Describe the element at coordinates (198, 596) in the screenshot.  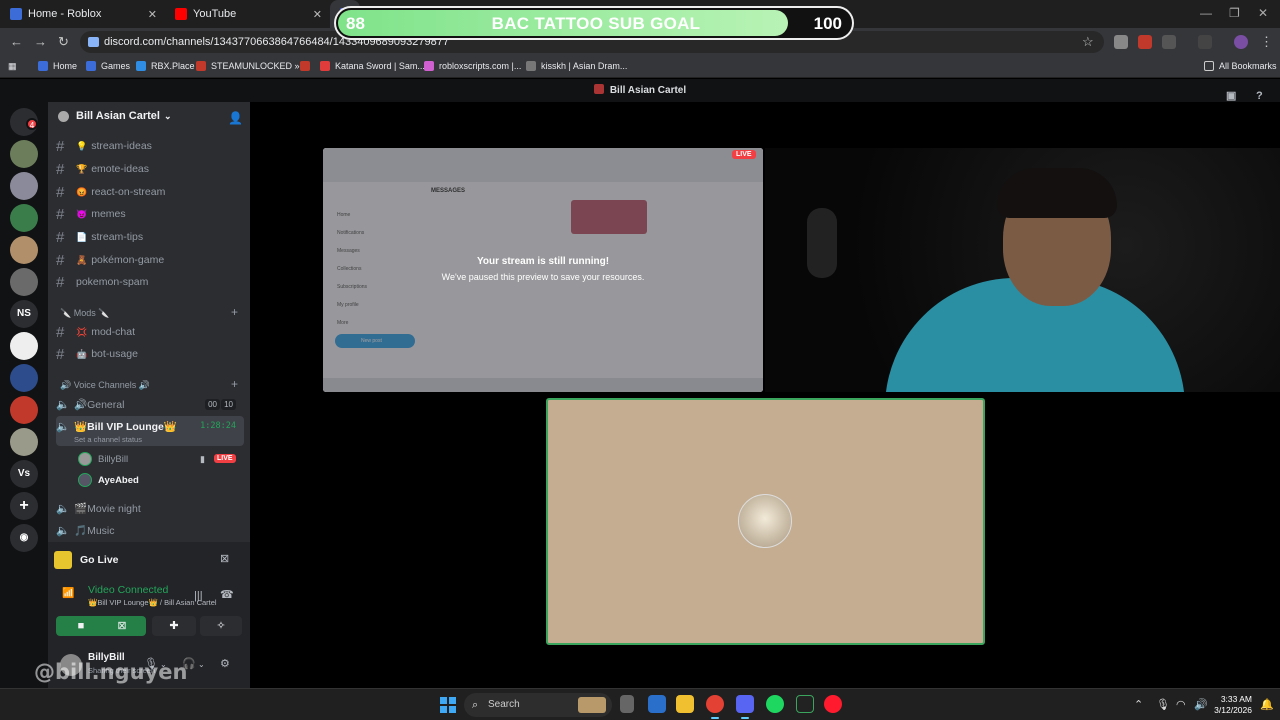
I see `noise-suppression-icon: |||` at that location.